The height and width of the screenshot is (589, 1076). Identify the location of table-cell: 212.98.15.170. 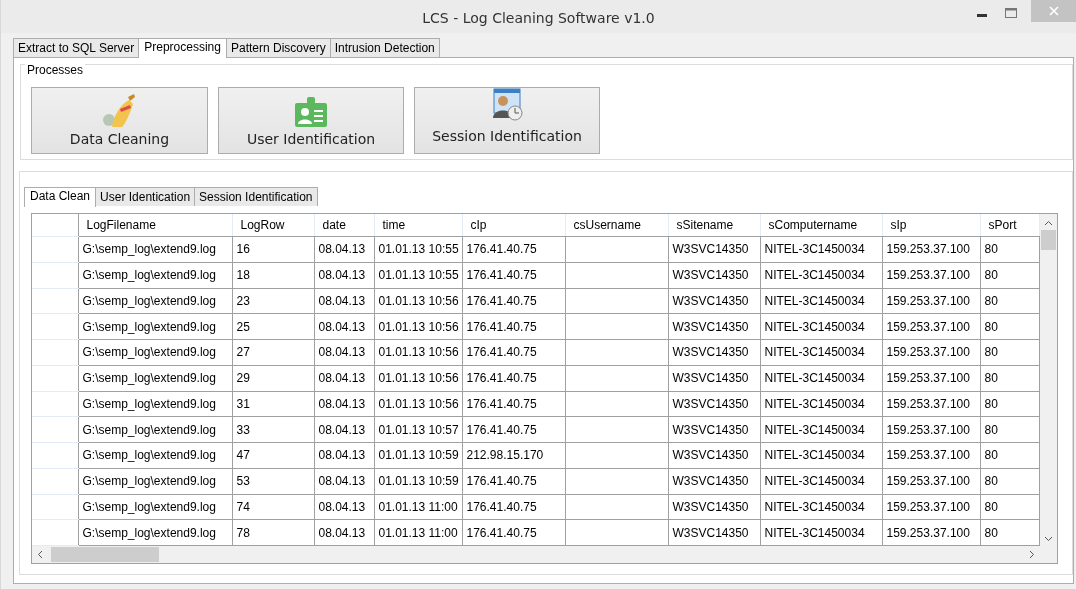
(513, 455).